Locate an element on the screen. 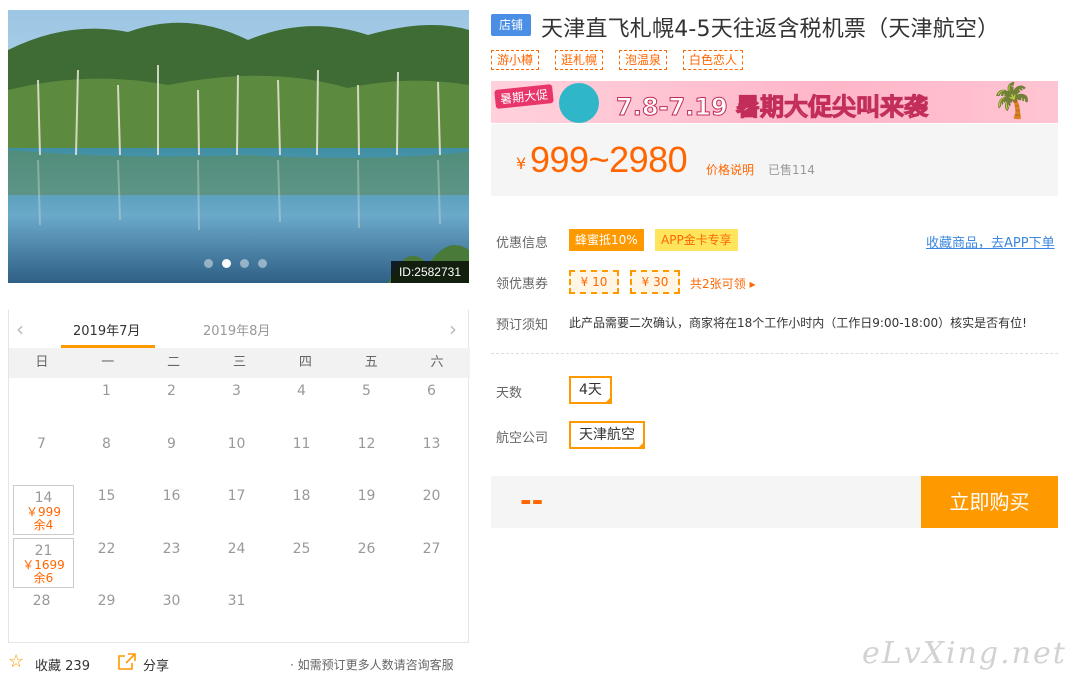 The height and width of the screenshot is (690, 1067). product-title: 天津直飞札幌4-5天往返含税机票（天津航空） is located at coordinates (770, 29).